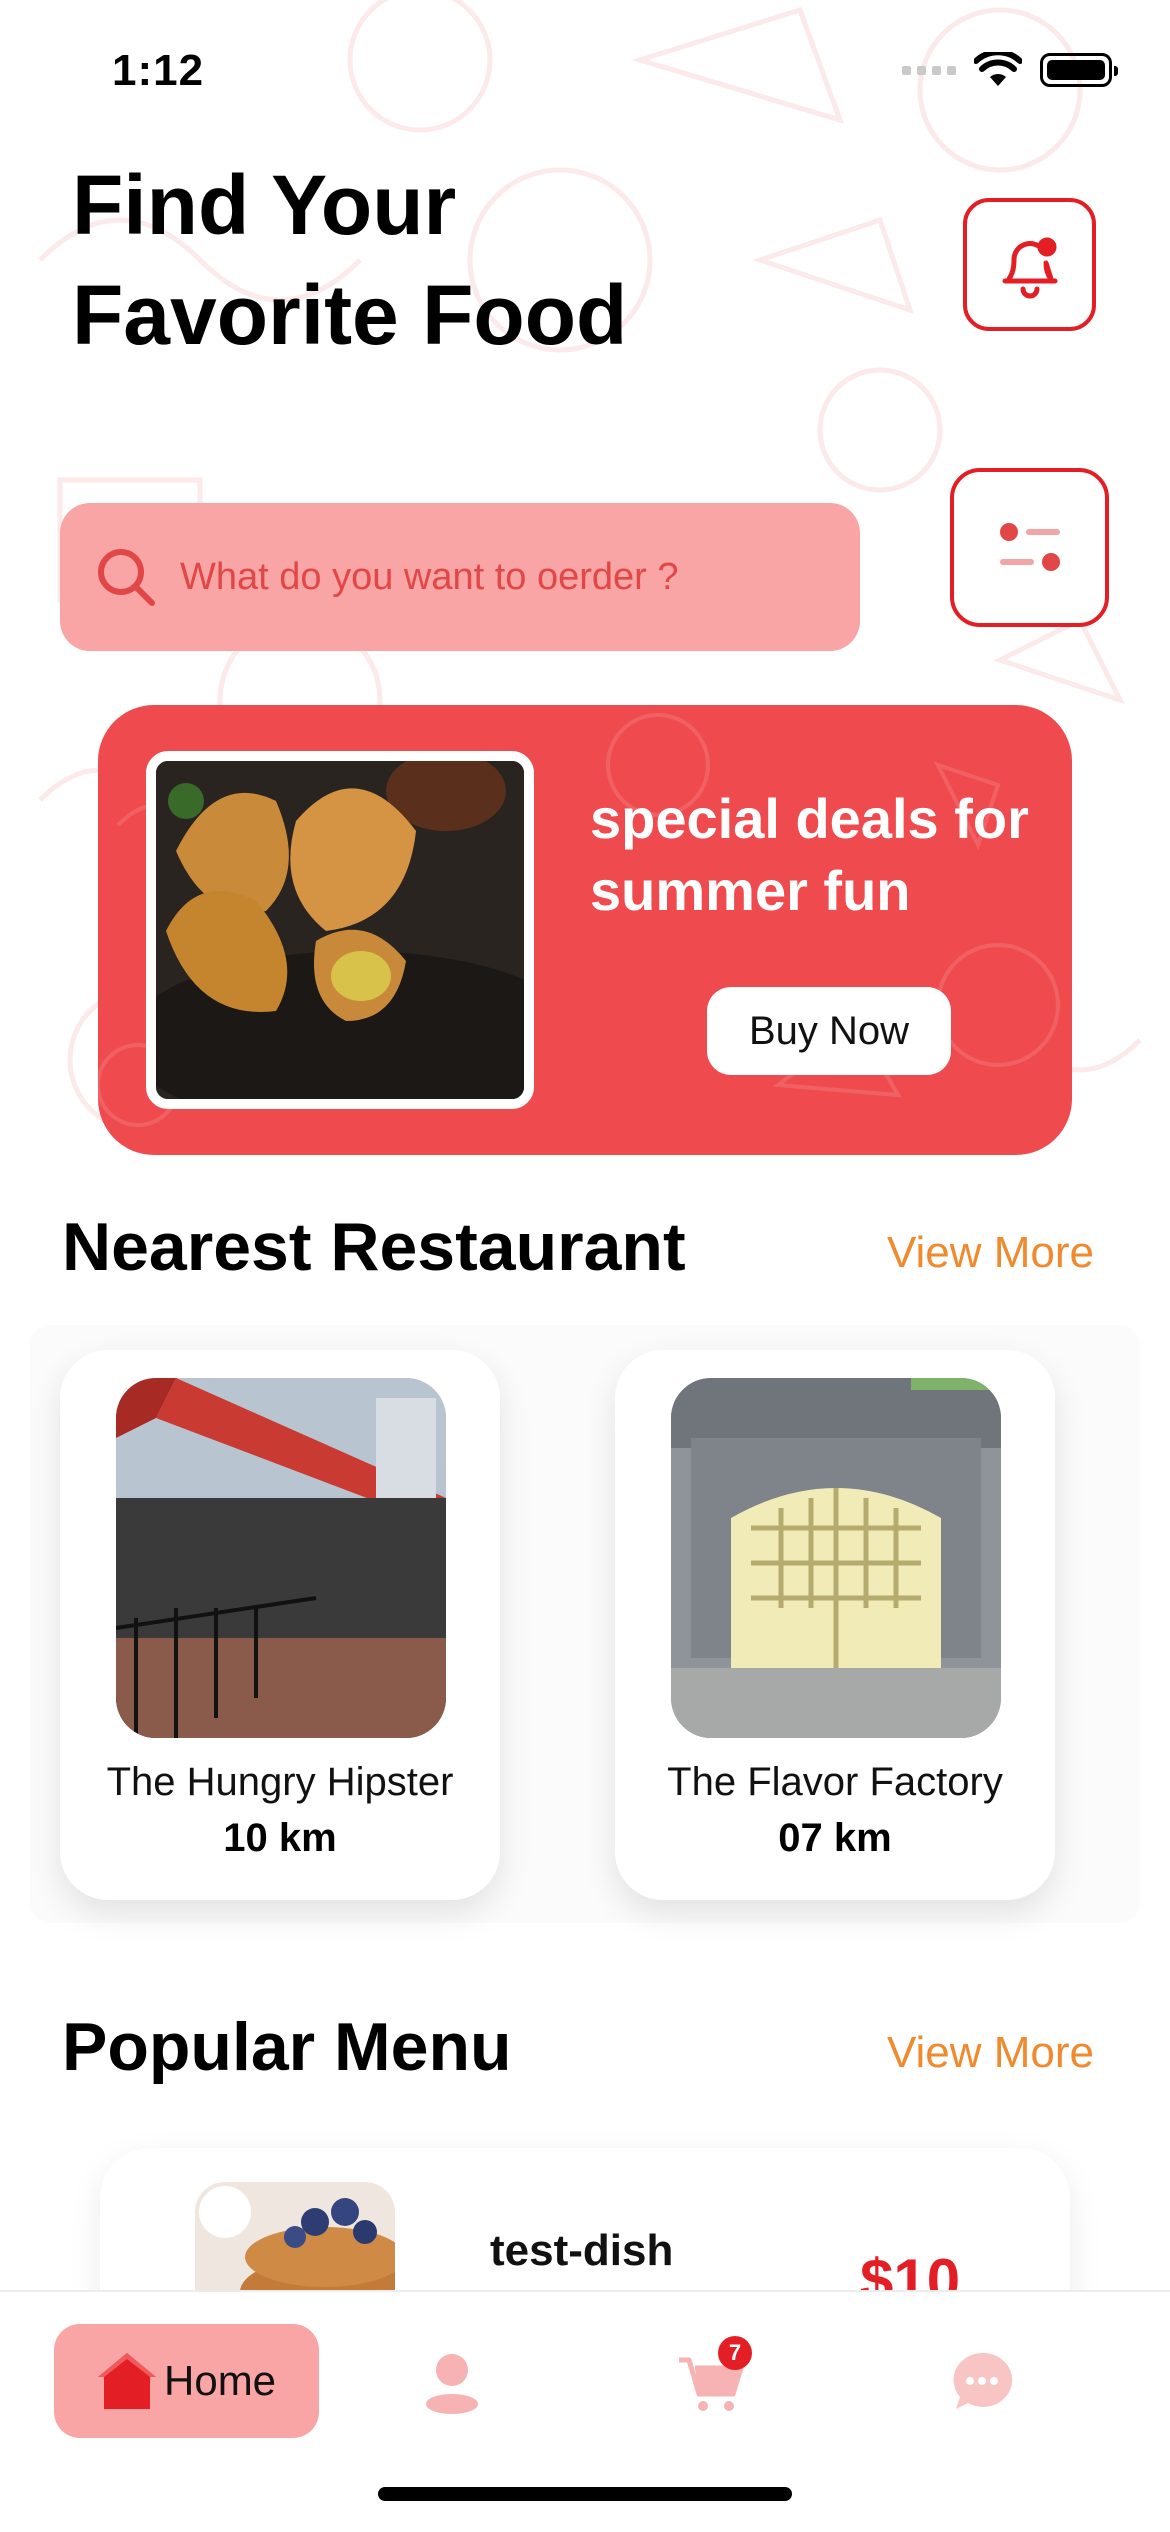 The height and width of the screenshot is (2532, 1170). I want to click on restaurant-name: The Flavor Factory, so click(835, 1782).